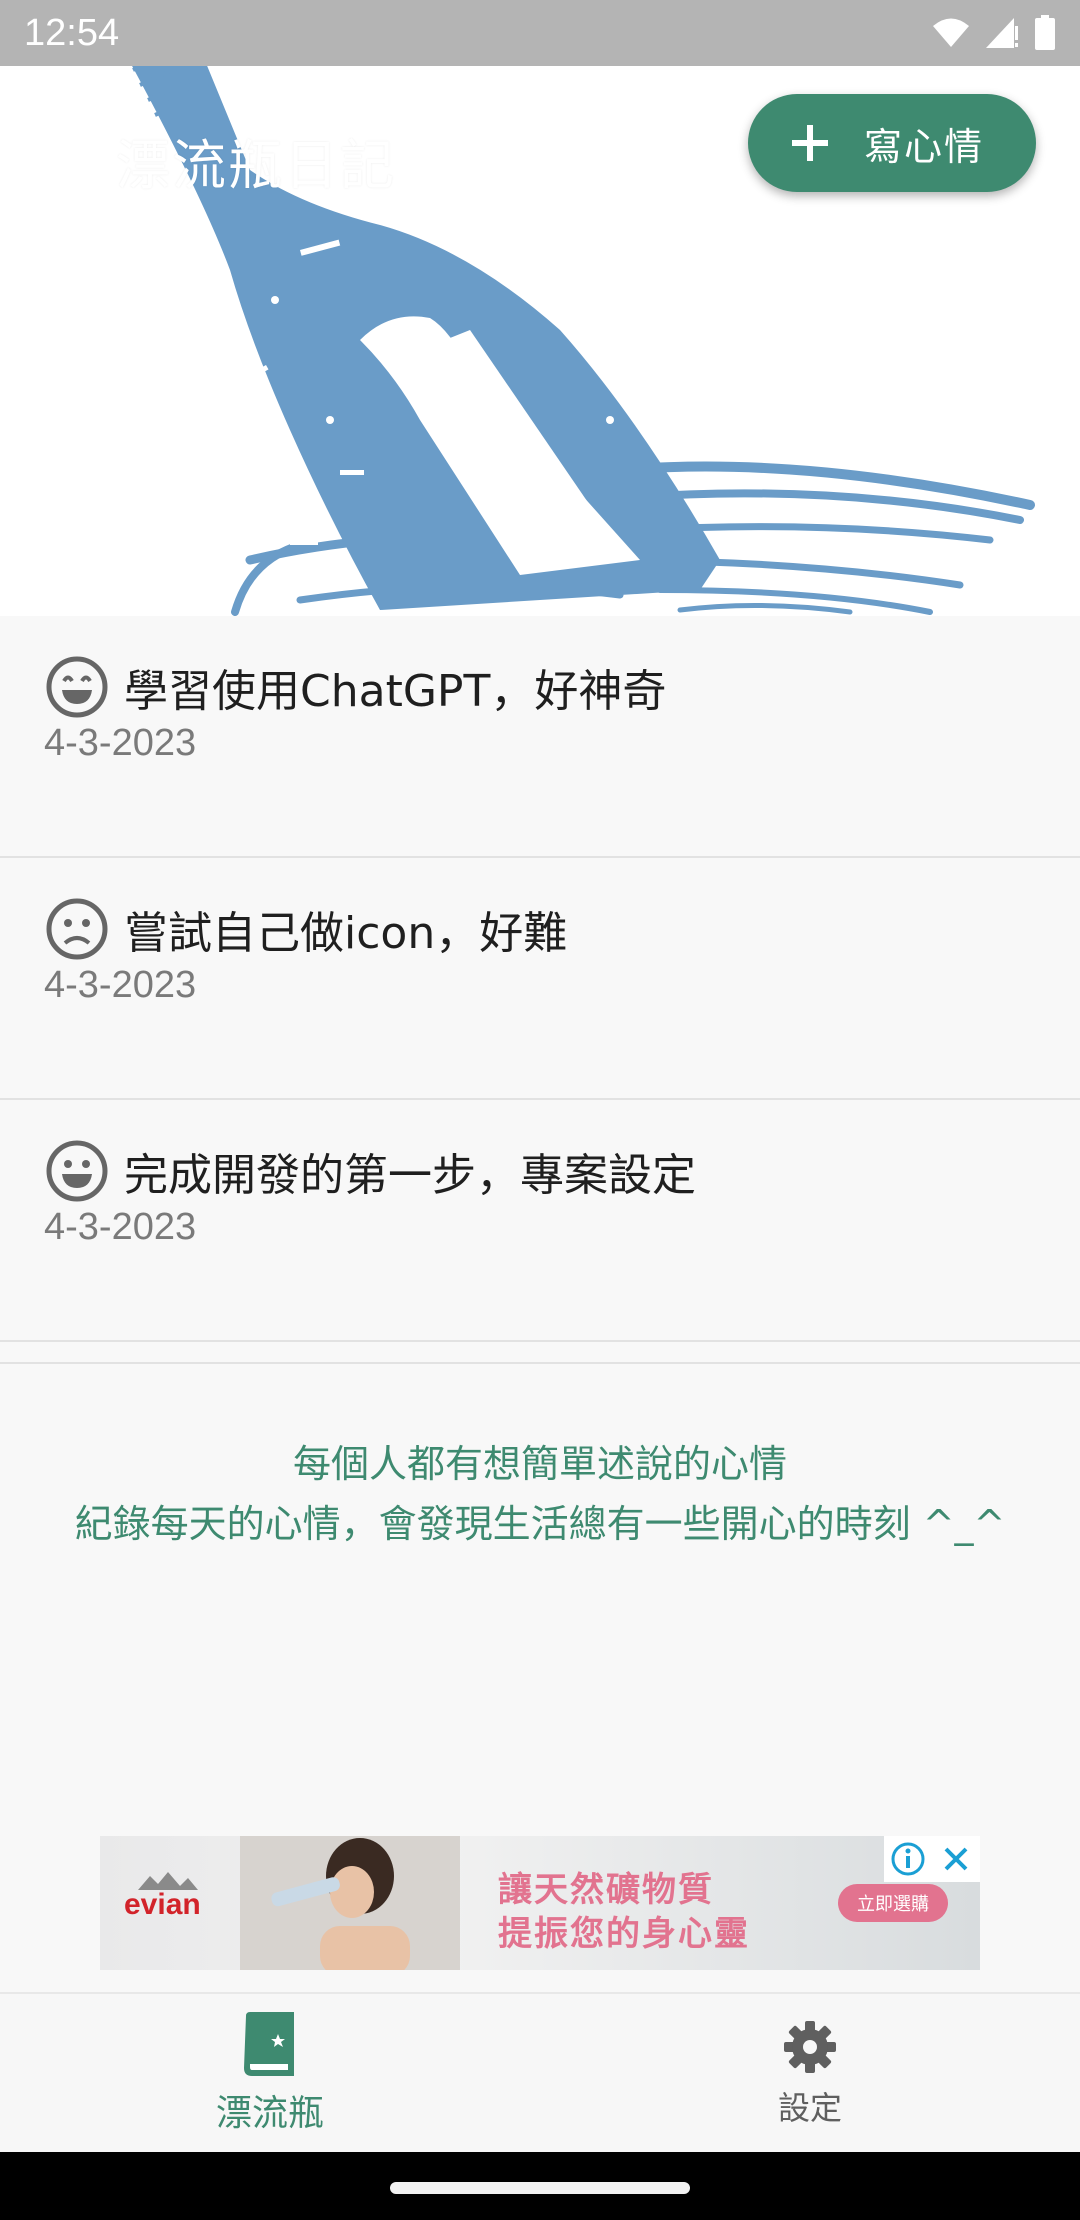  I want to click on motto-line-1: 每個人都有想簡單述說的心情, so click(539, 1464).